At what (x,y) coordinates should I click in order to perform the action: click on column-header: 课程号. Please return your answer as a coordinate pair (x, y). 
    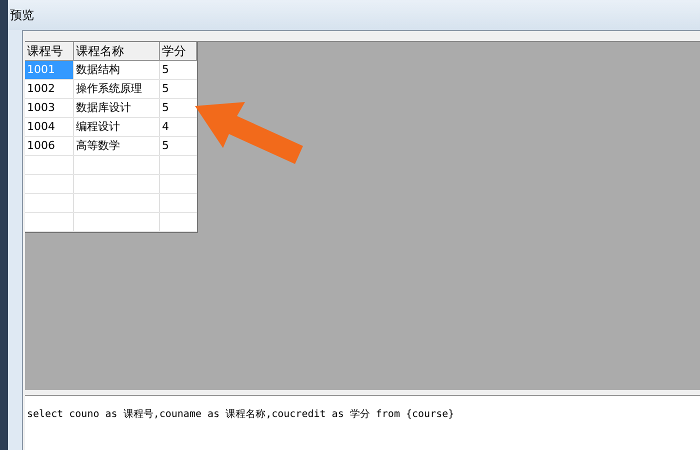
    Looking at the image, I should click on (49, 51).